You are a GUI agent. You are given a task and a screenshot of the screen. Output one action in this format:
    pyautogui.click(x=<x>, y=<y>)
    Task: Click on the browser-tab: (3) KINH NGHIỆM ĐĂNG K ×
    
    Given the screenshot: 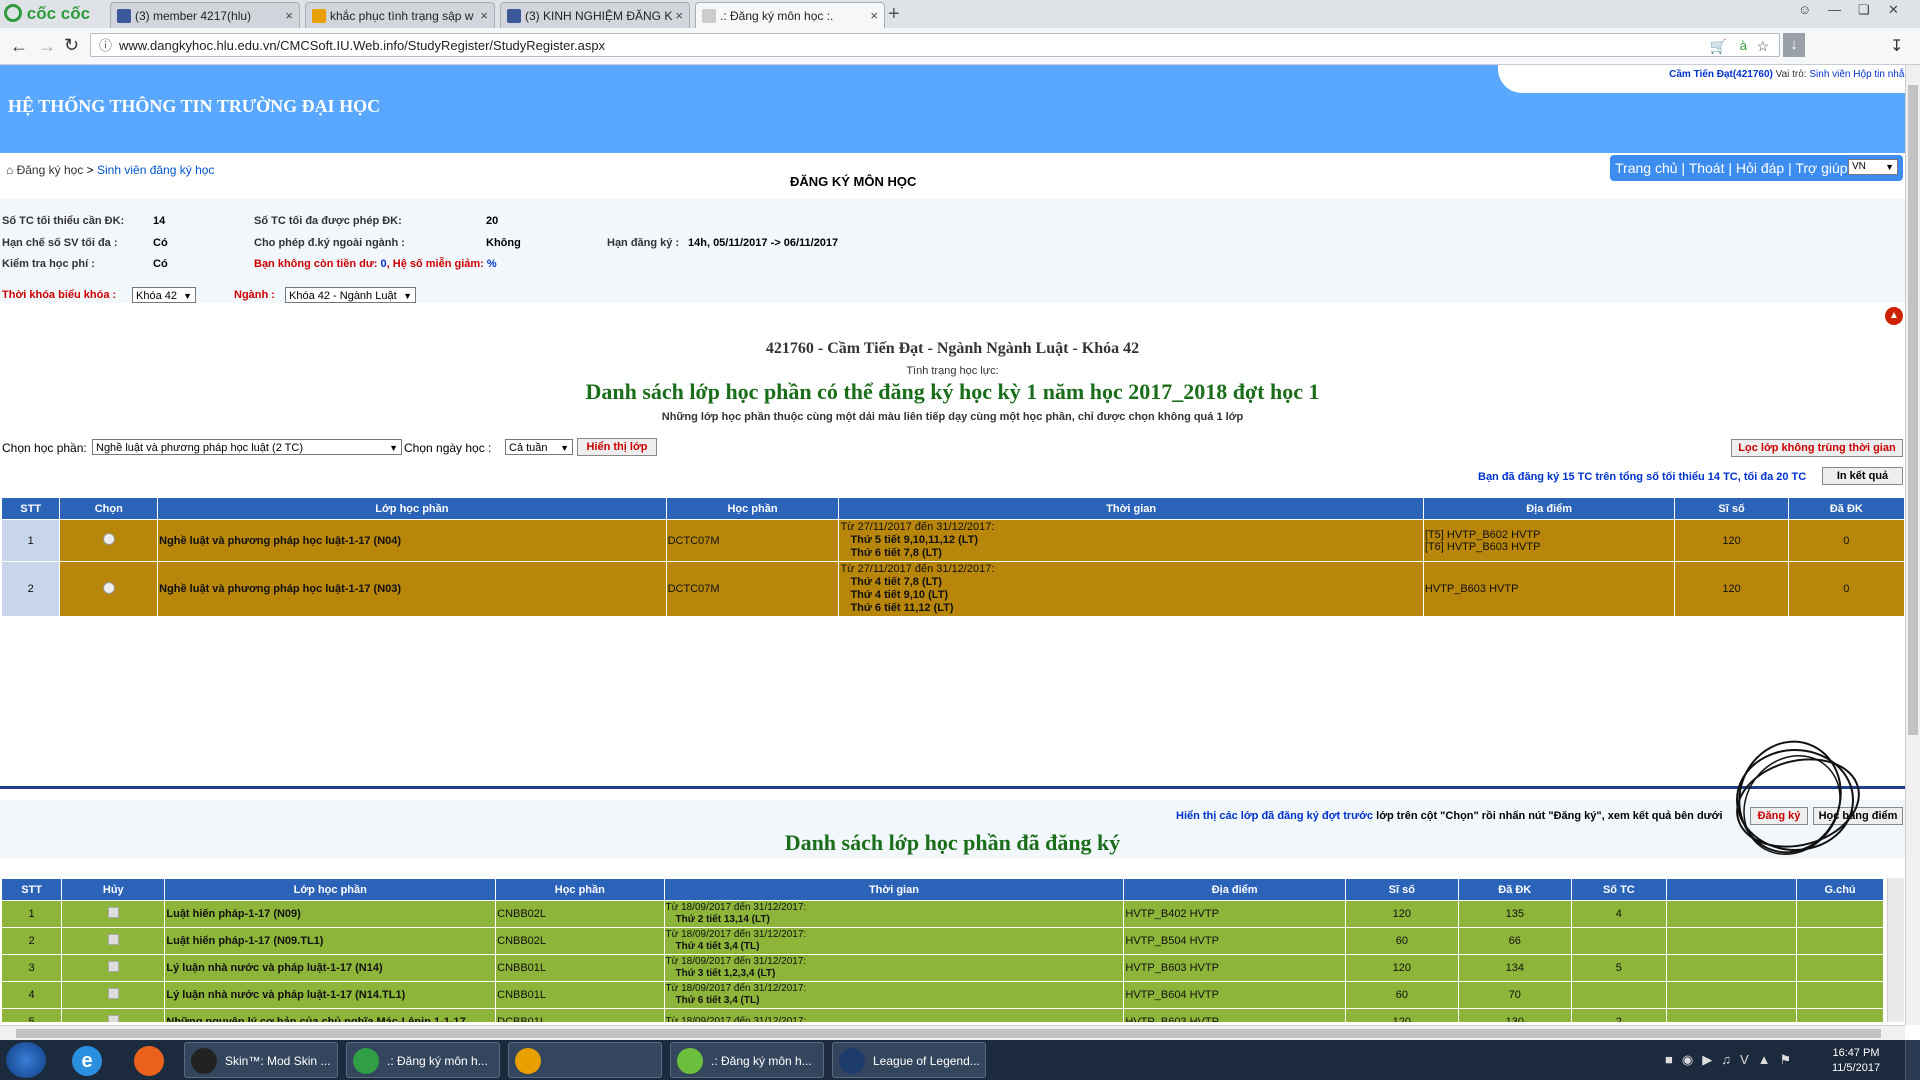 What is the action you would take?
    pyautogui.click(x=595, y=15)
    